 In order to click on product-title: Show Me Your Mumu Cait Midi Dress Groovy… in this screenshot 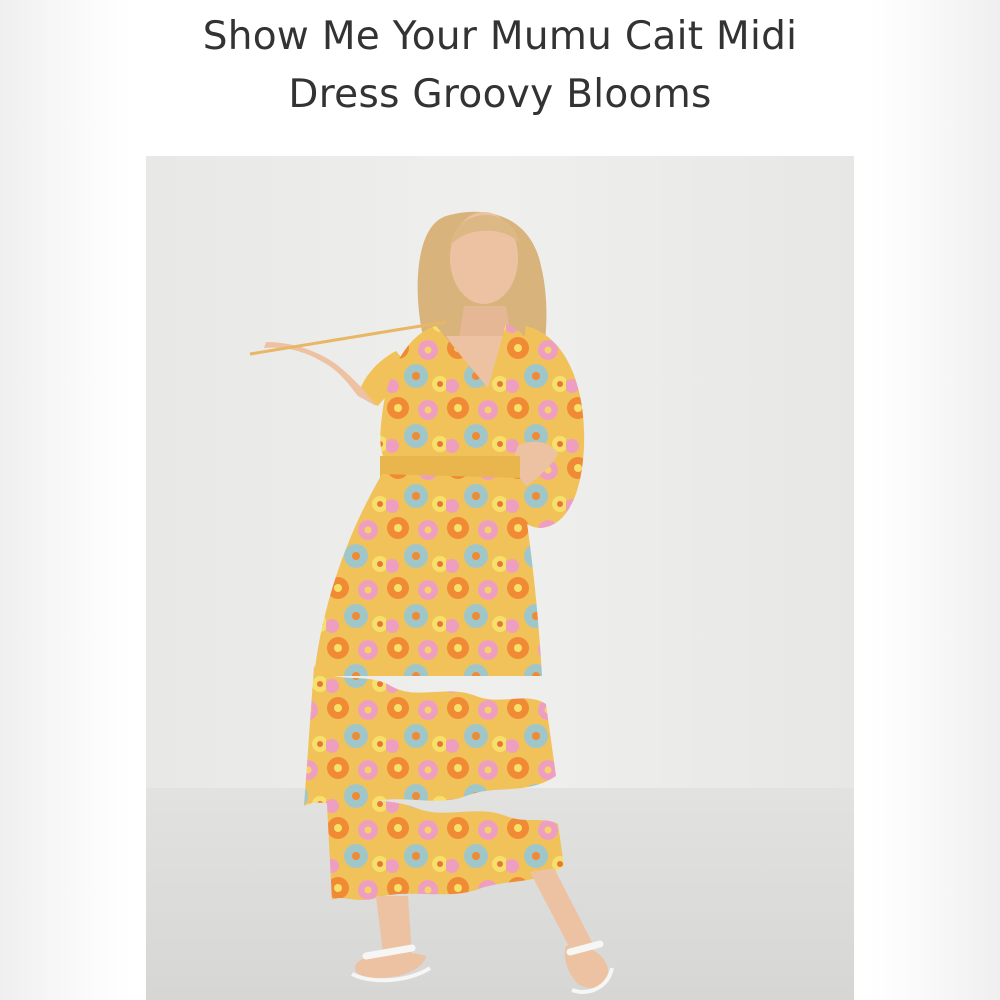, I will do `click(500, 66)`.